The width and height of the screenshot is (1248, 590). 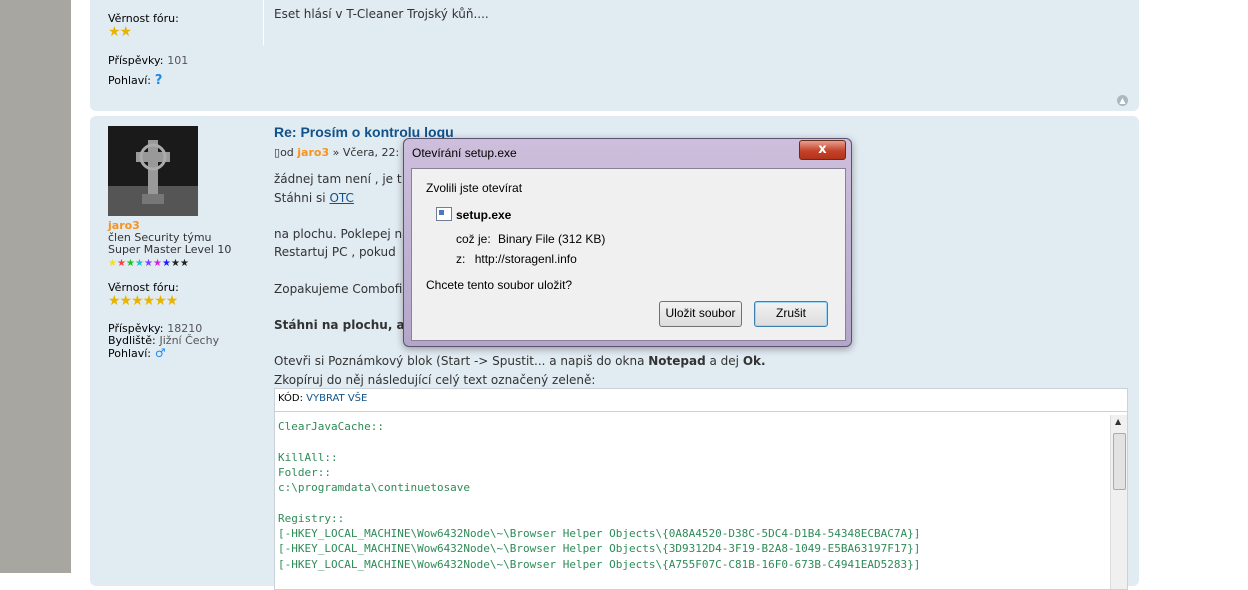 I want to click on content-line-2-text: Stáhni si, so click(x=302, y=198).